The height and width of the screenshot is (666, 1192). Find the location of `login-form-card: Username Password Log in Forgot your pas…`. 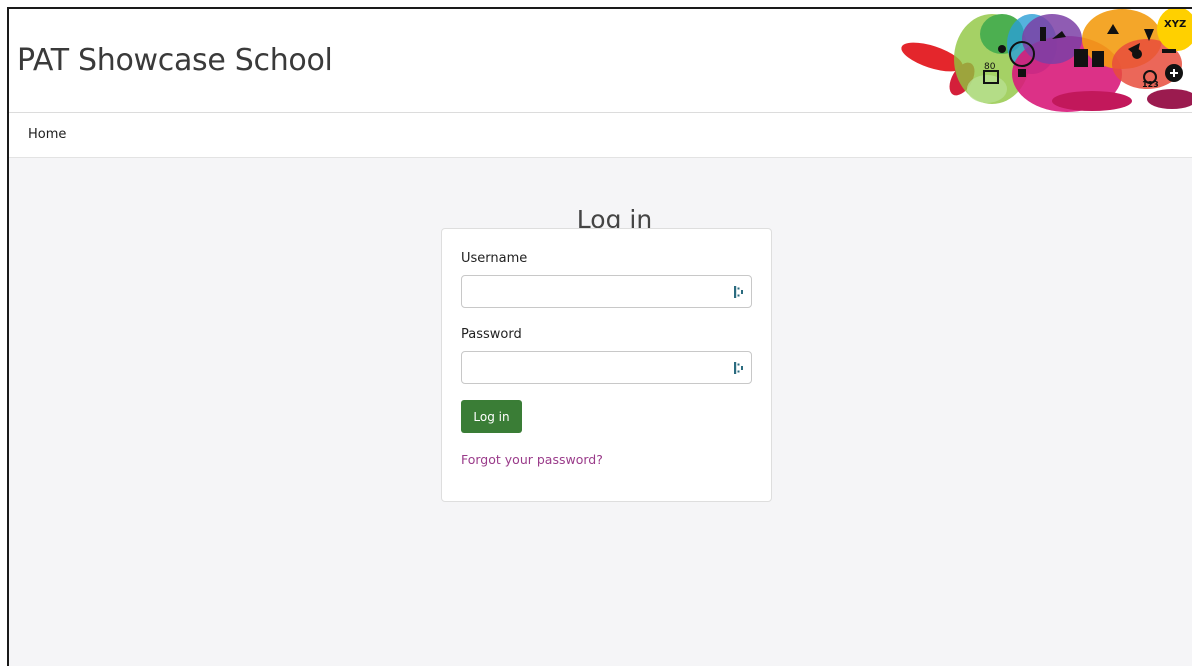

login-form-card: Username Password Log in Forgot your pas… is located at coordinates (606, 365).